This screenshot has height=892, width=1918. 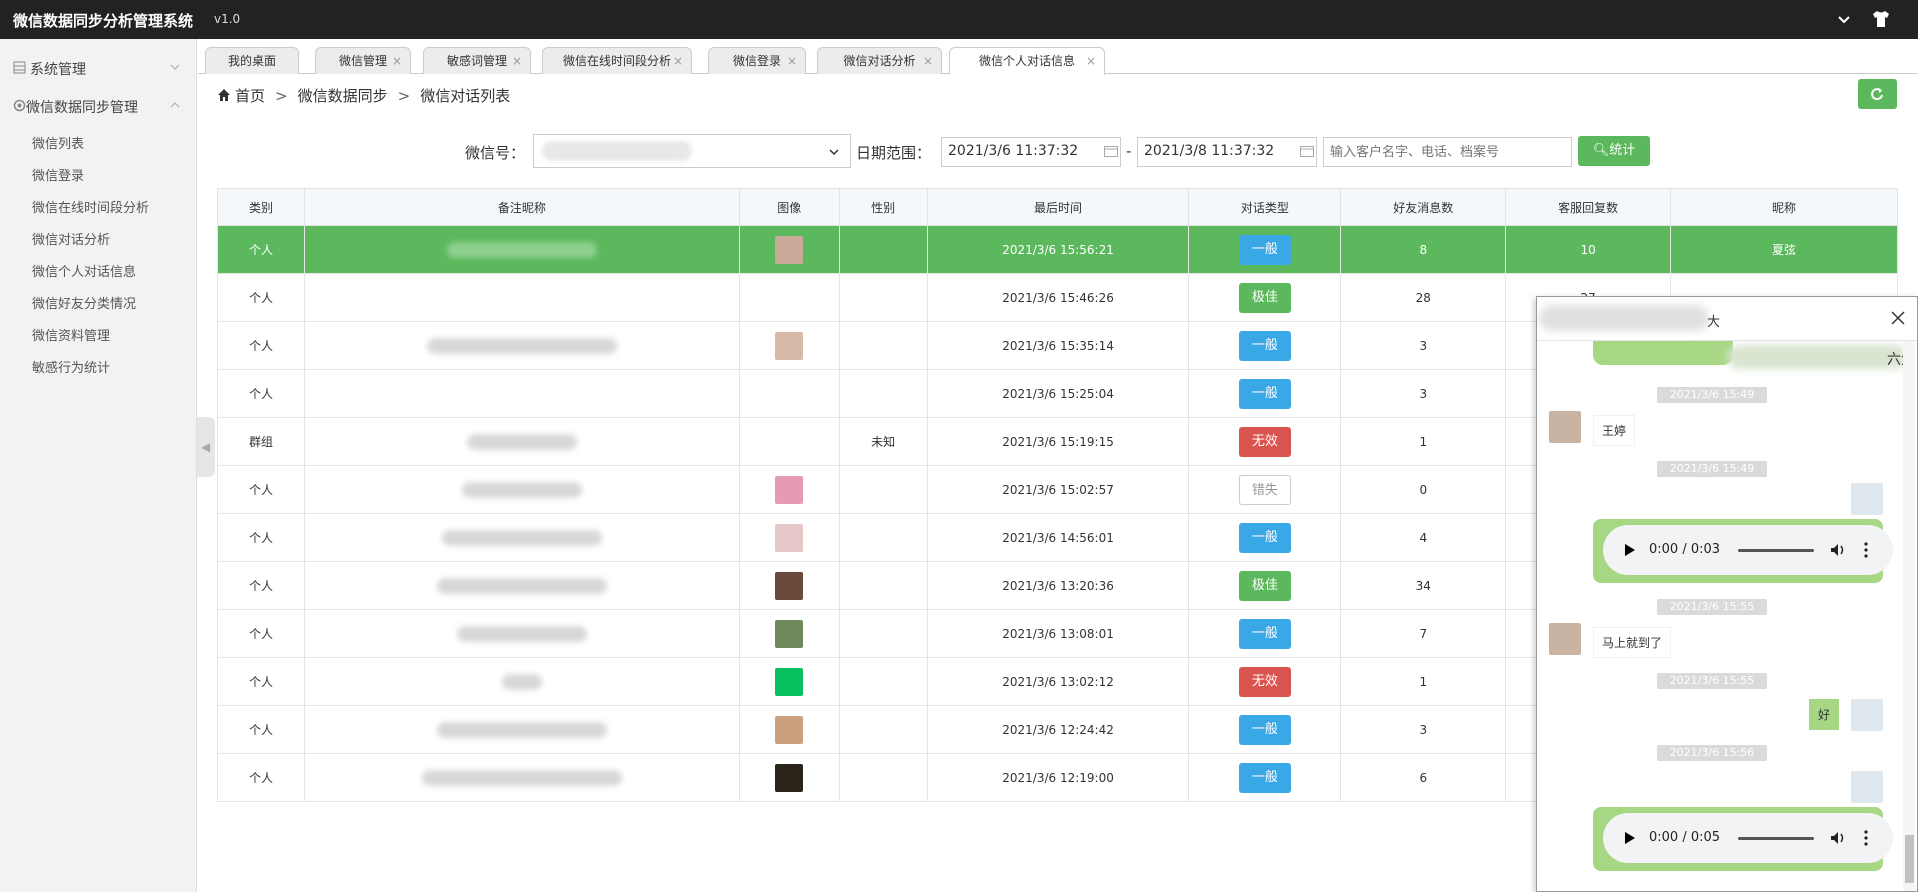 What do you see at coordinates (98, 67) in the screenshot?
I see `sidebar-group-system: 系统管理` at bounding box center [98, 67].